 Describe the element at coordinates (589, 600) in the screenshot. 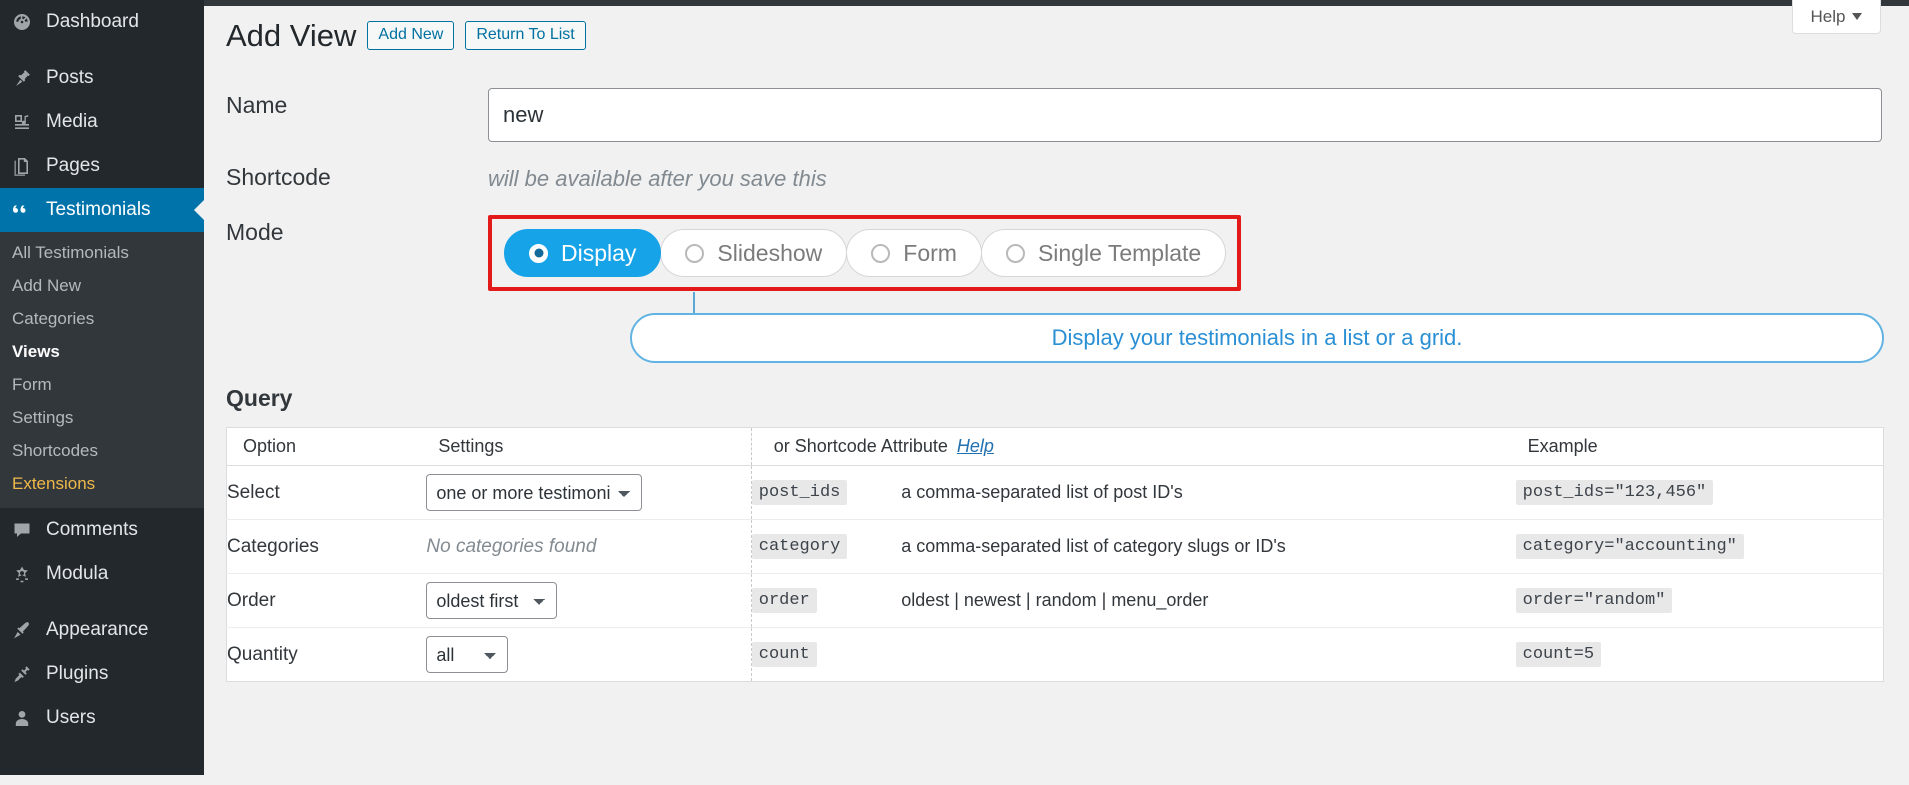

I see `row-setting-cell: oldest first` at that location.